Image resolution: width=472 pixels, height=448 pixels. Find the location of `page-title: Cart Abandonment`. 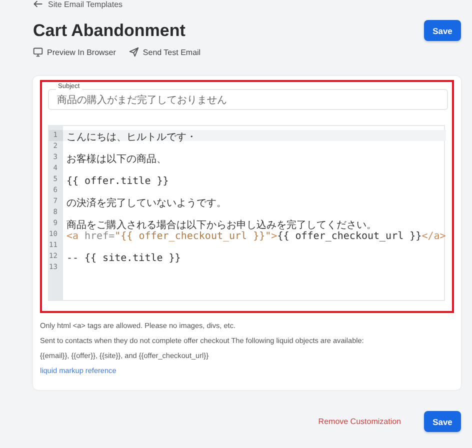

page-title: Cart Abandonment is located at coordinates (109, 30).